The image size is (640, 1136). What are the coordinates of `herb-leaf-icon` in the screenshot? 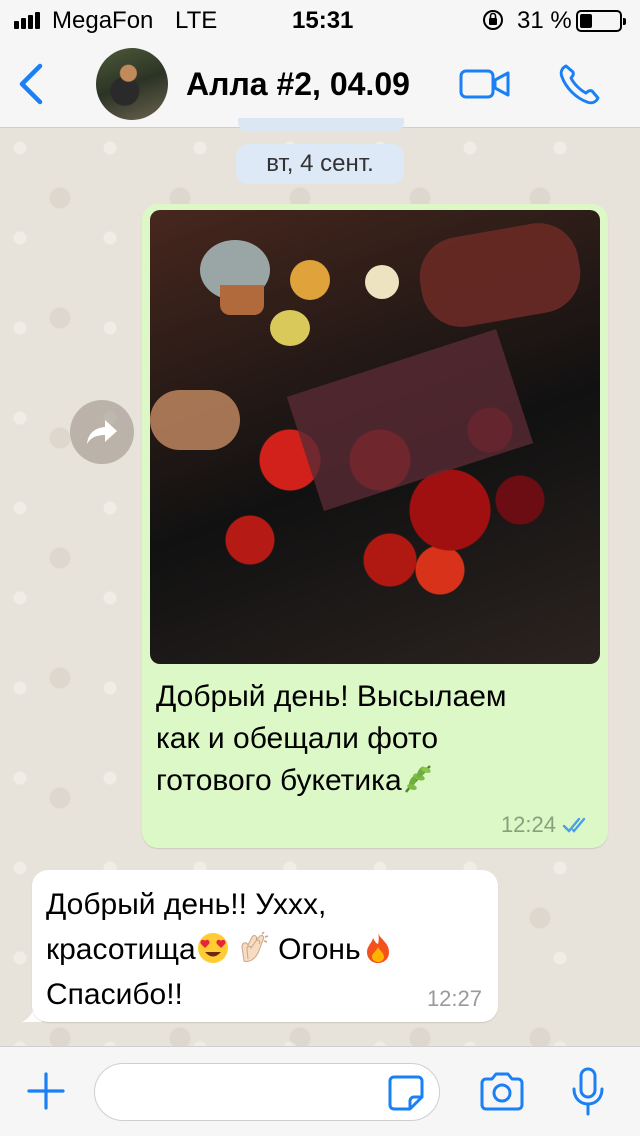 It's located at (417, 779).